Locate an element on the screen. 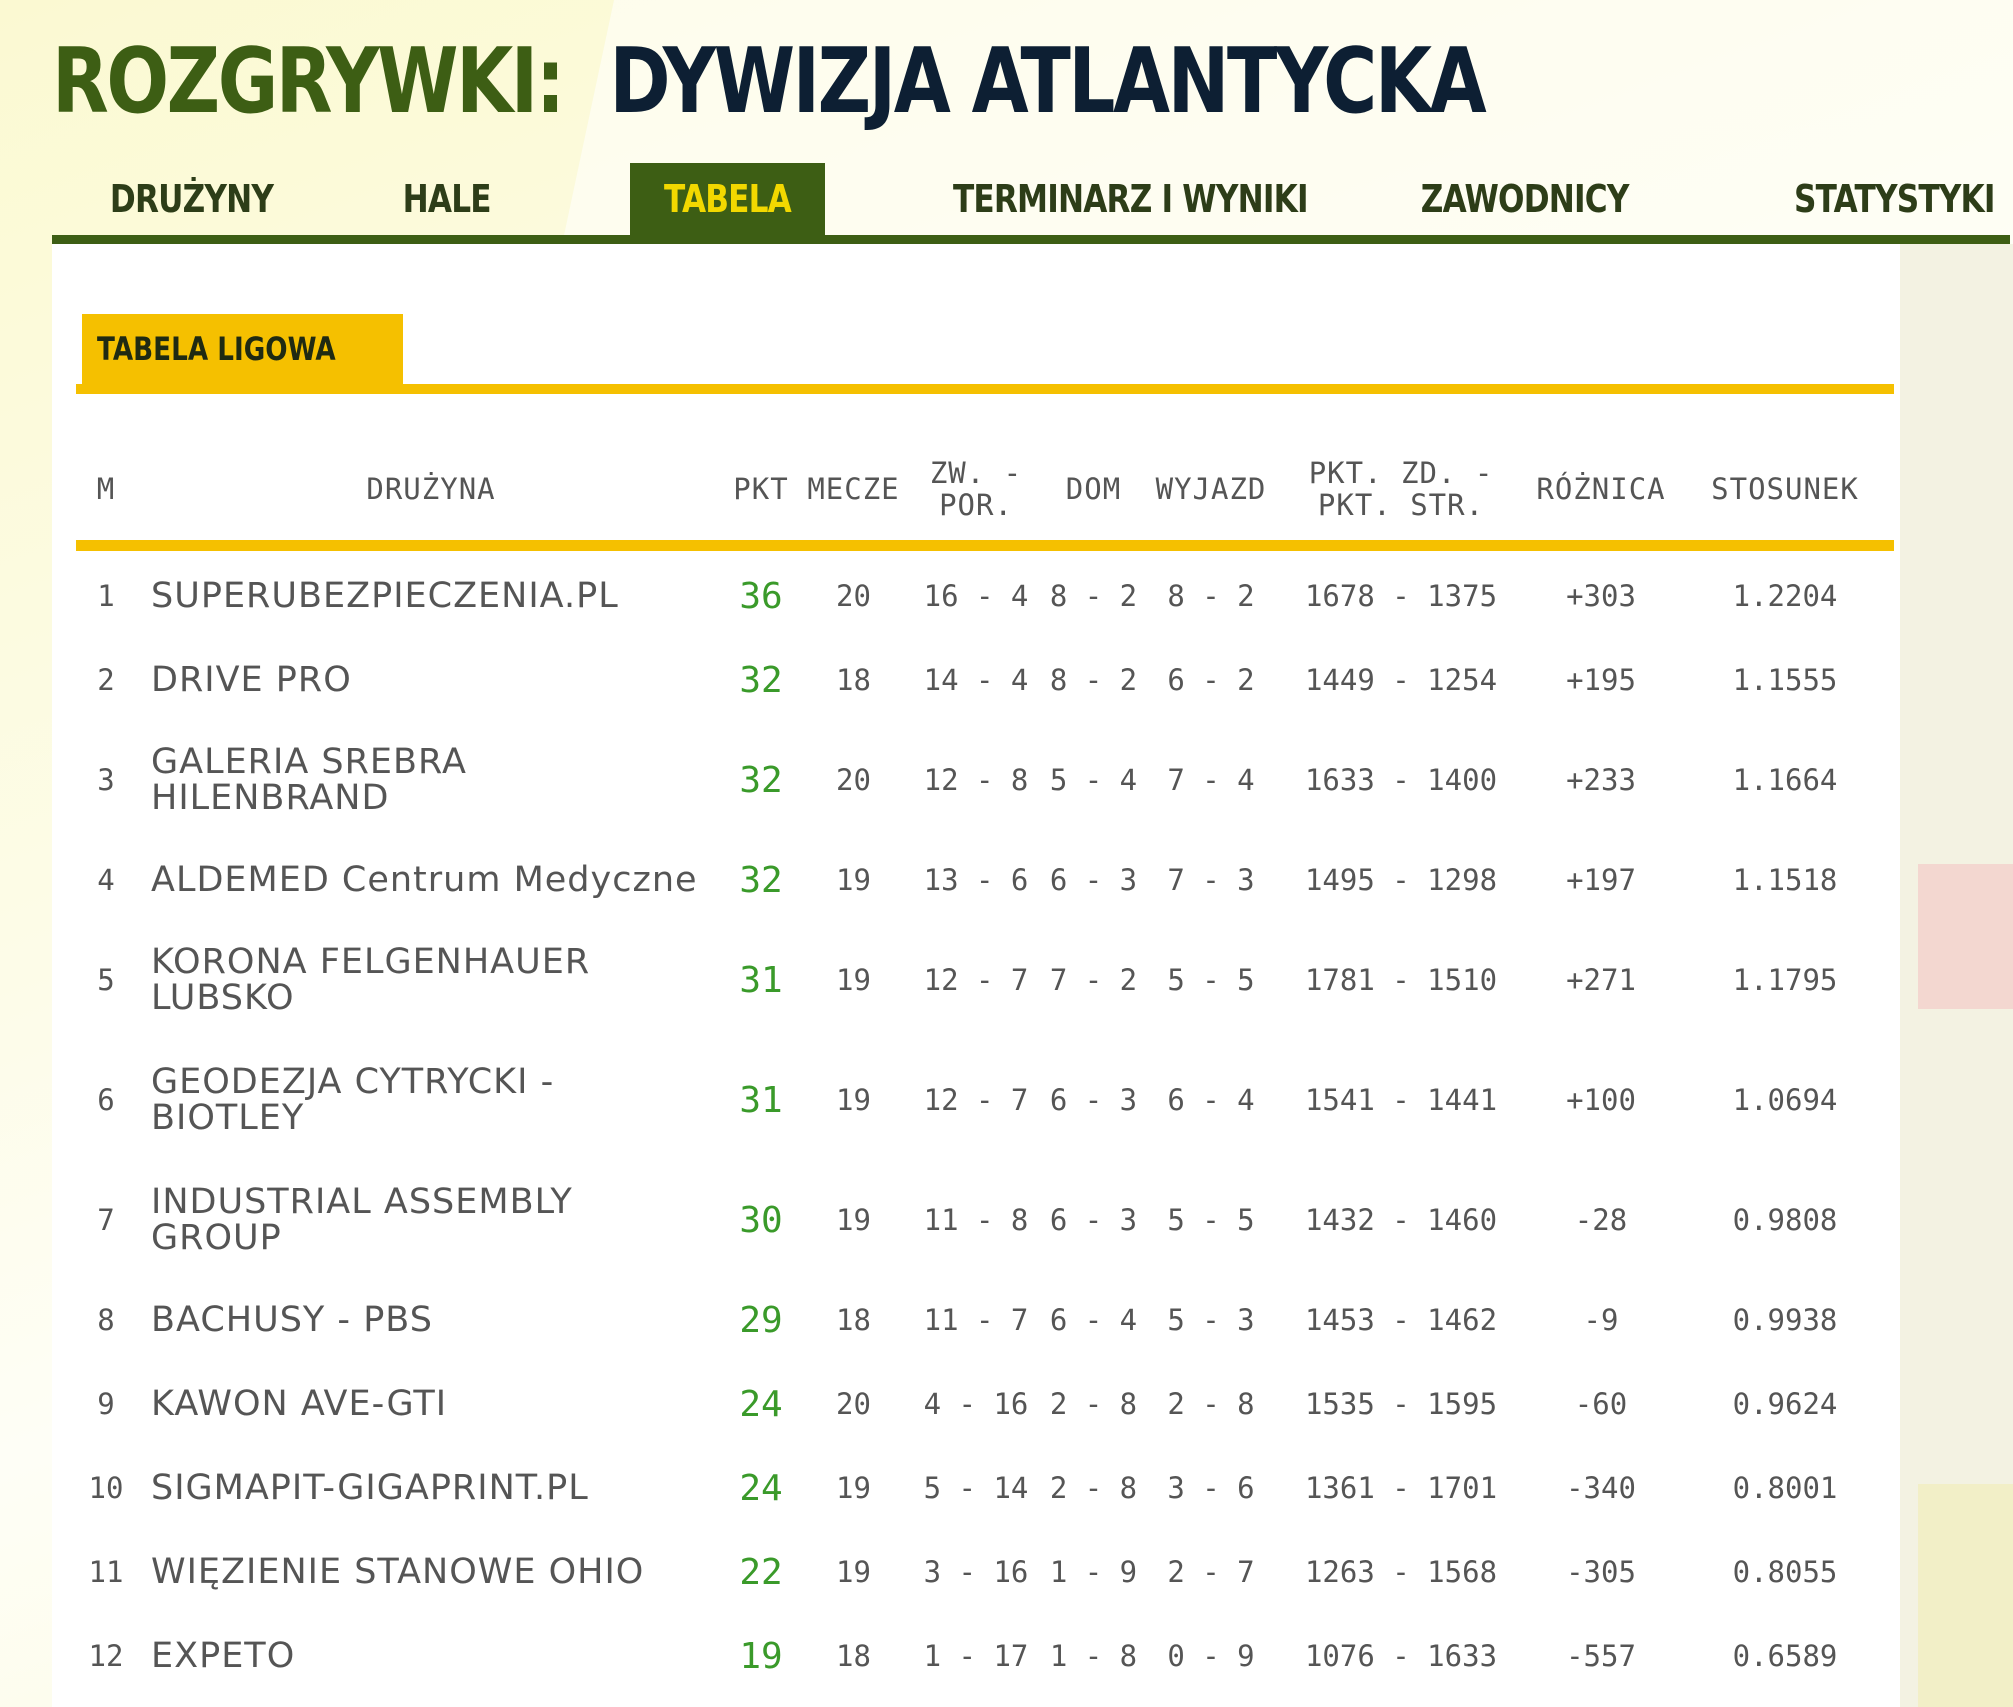 This screenshot has height=1707, width=2013. row-ratio: 0.9624 is located at coordinates (1785, 1404).